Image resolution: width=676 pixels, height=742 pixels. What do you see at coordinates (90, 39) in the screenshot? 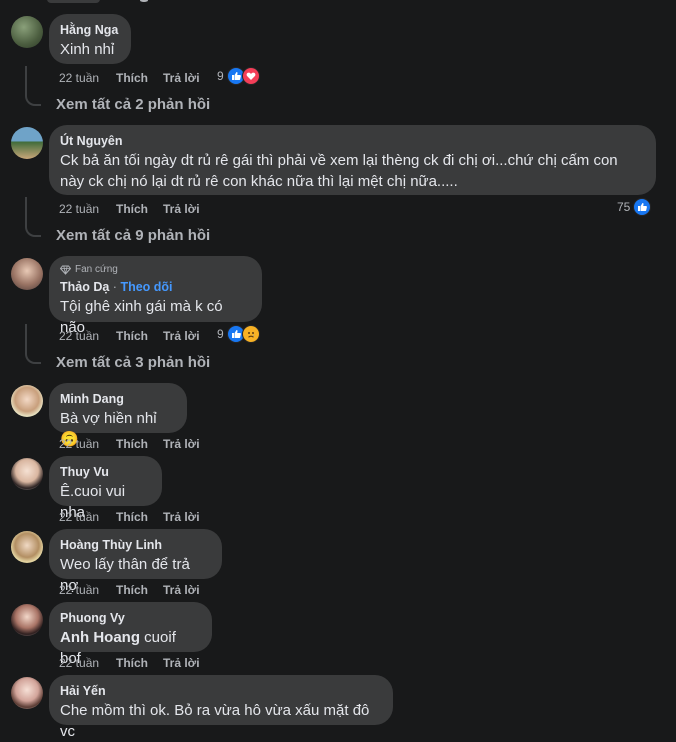
I see `comment-bubble: Hằng Nga Xinh nhỉ` at bounding box center [90, 39].